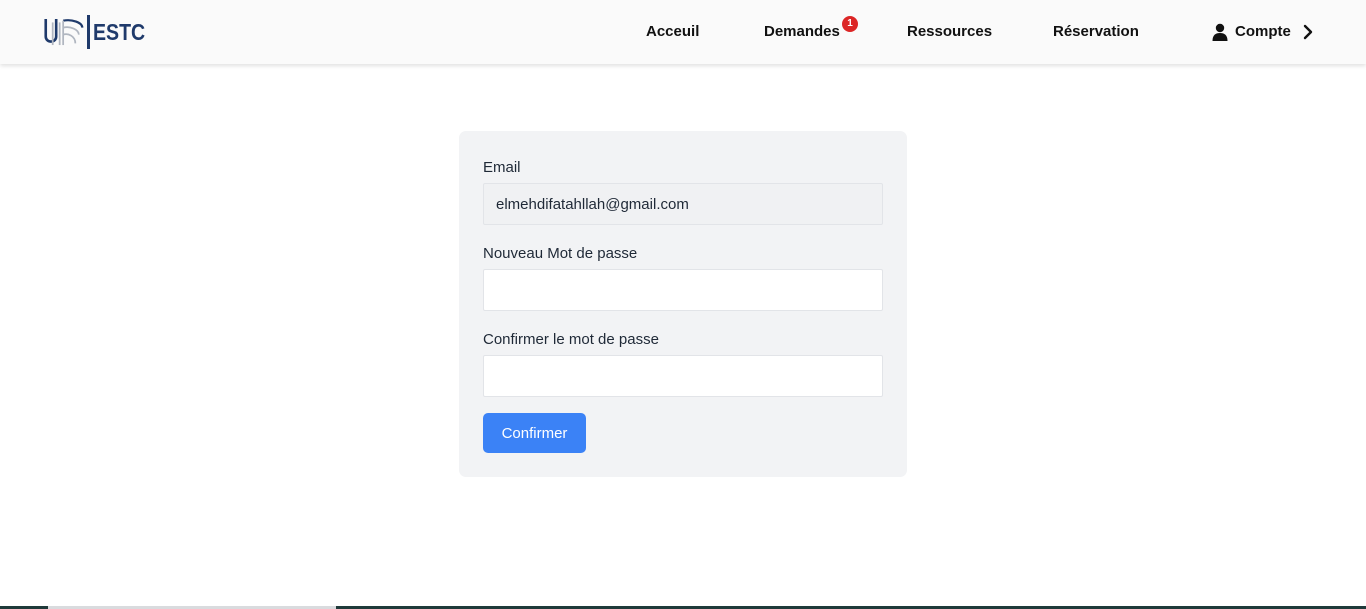 This screenshot has height=609, width=1366. Describe the element at coordinates (560, 253) in the screenshot. I see `new-password-label: Nouveau Mot de passe` at that location.